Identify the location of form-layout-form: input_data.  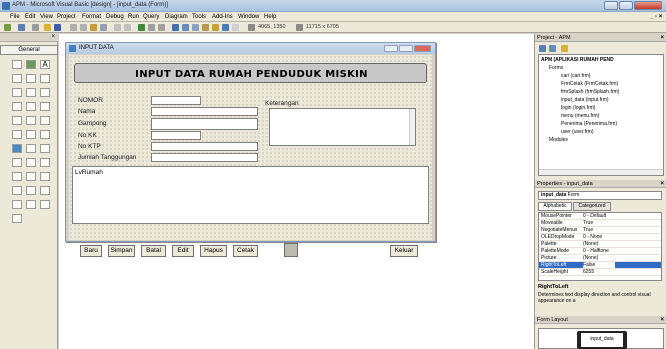
(602, 340).